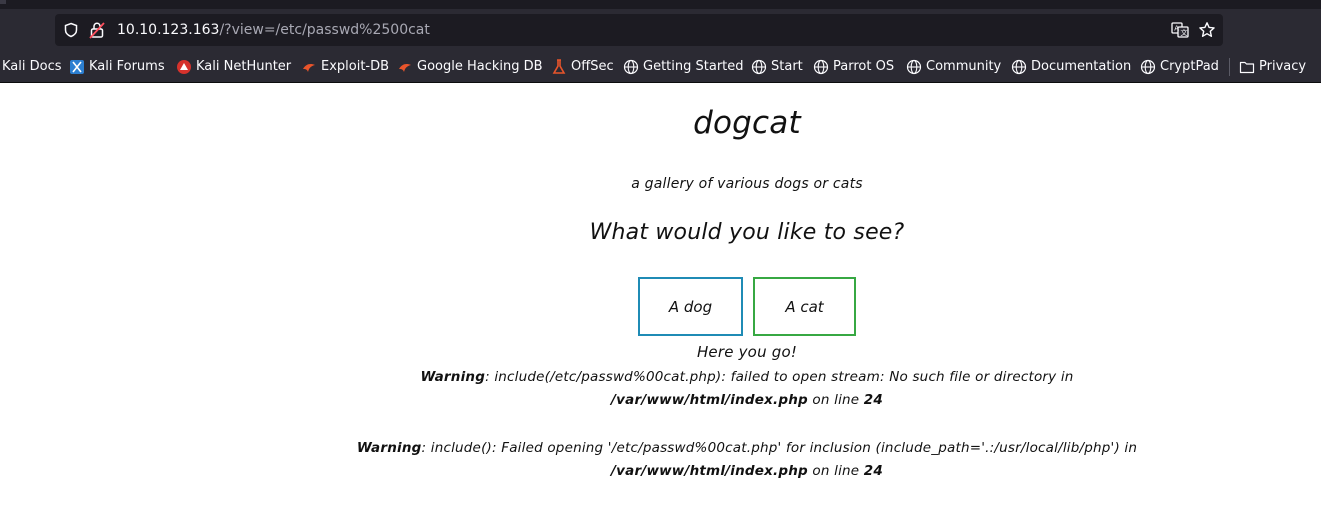 The image size is (1321, 514). Describe the element at coordinates (1189, 66) in the screenshot. I see `bookmark-label: CryptPad` at that location.